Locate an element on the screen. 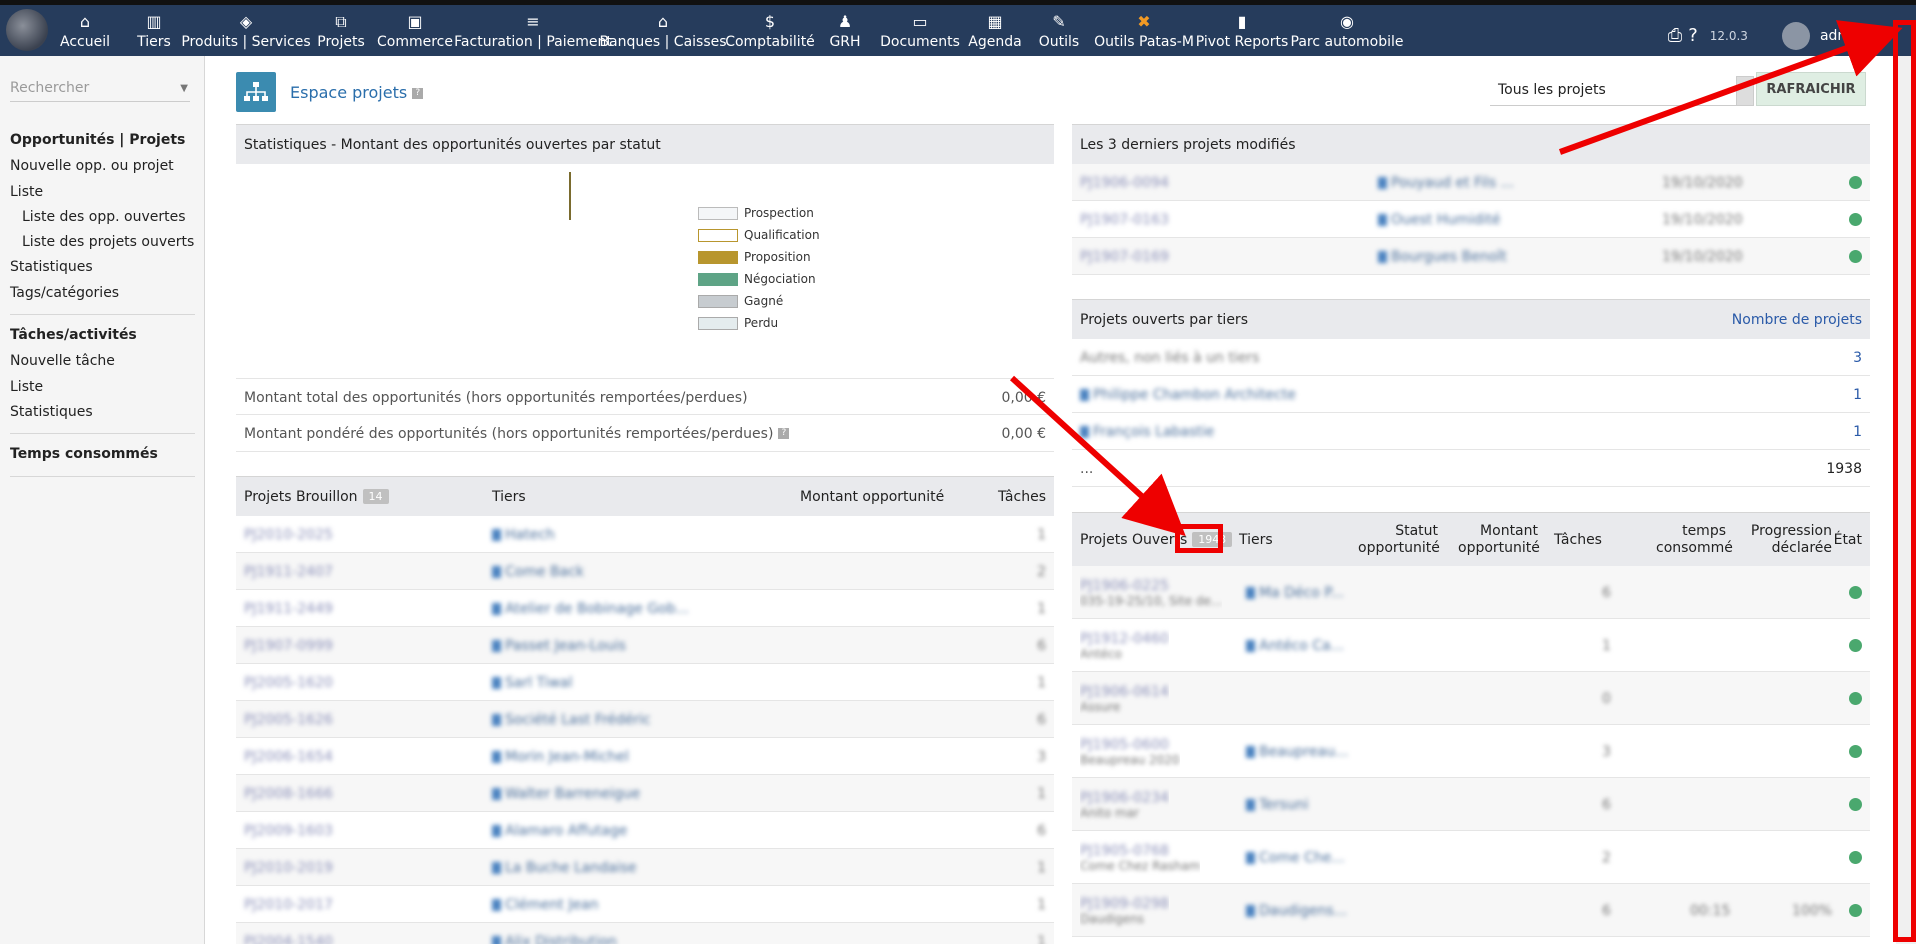  tiers-name: Philippe Chambon Architecte is located at coordinates (1188, 394).